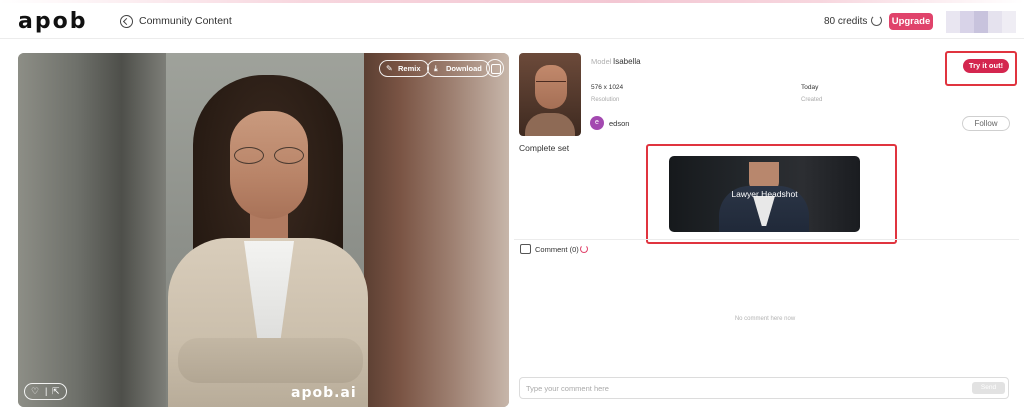  What do you see at coordinates (550, 94) in the screenshot?
I see `model-thumbnail` at bounding box center [550, 94].